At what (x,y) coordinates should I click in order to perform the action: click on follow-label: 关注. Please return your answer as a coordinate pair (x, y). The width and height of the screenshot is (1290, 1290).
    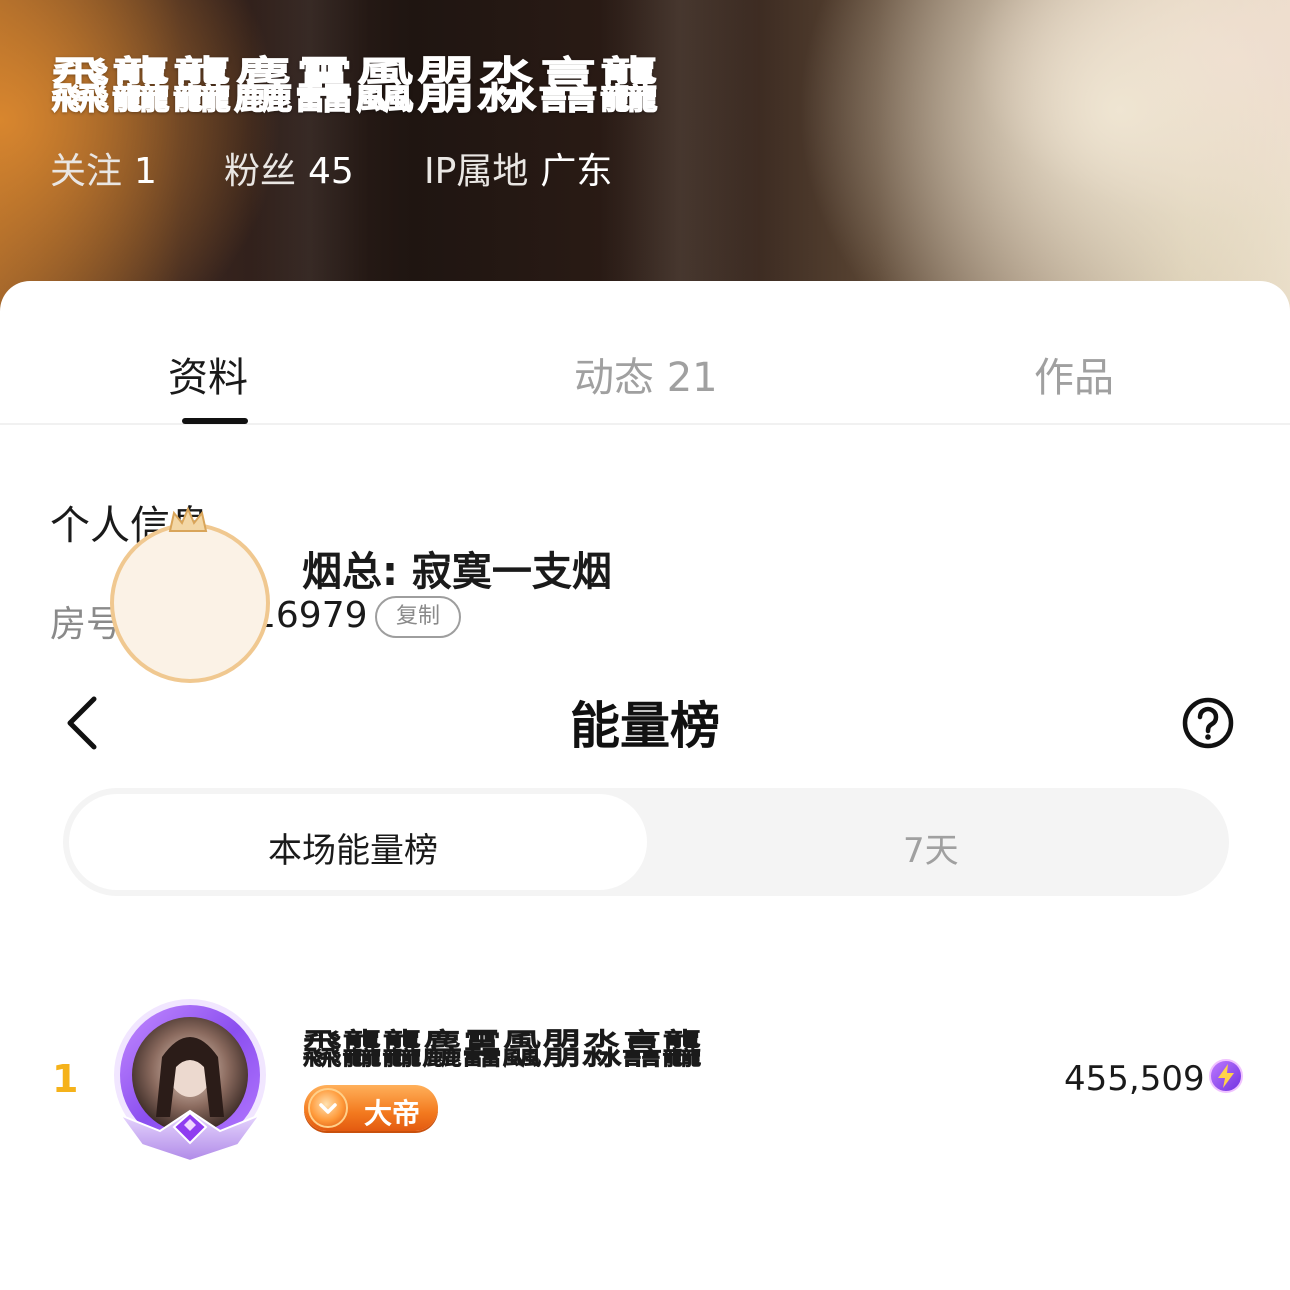
    Looking at the image, I should click on (86, 171).